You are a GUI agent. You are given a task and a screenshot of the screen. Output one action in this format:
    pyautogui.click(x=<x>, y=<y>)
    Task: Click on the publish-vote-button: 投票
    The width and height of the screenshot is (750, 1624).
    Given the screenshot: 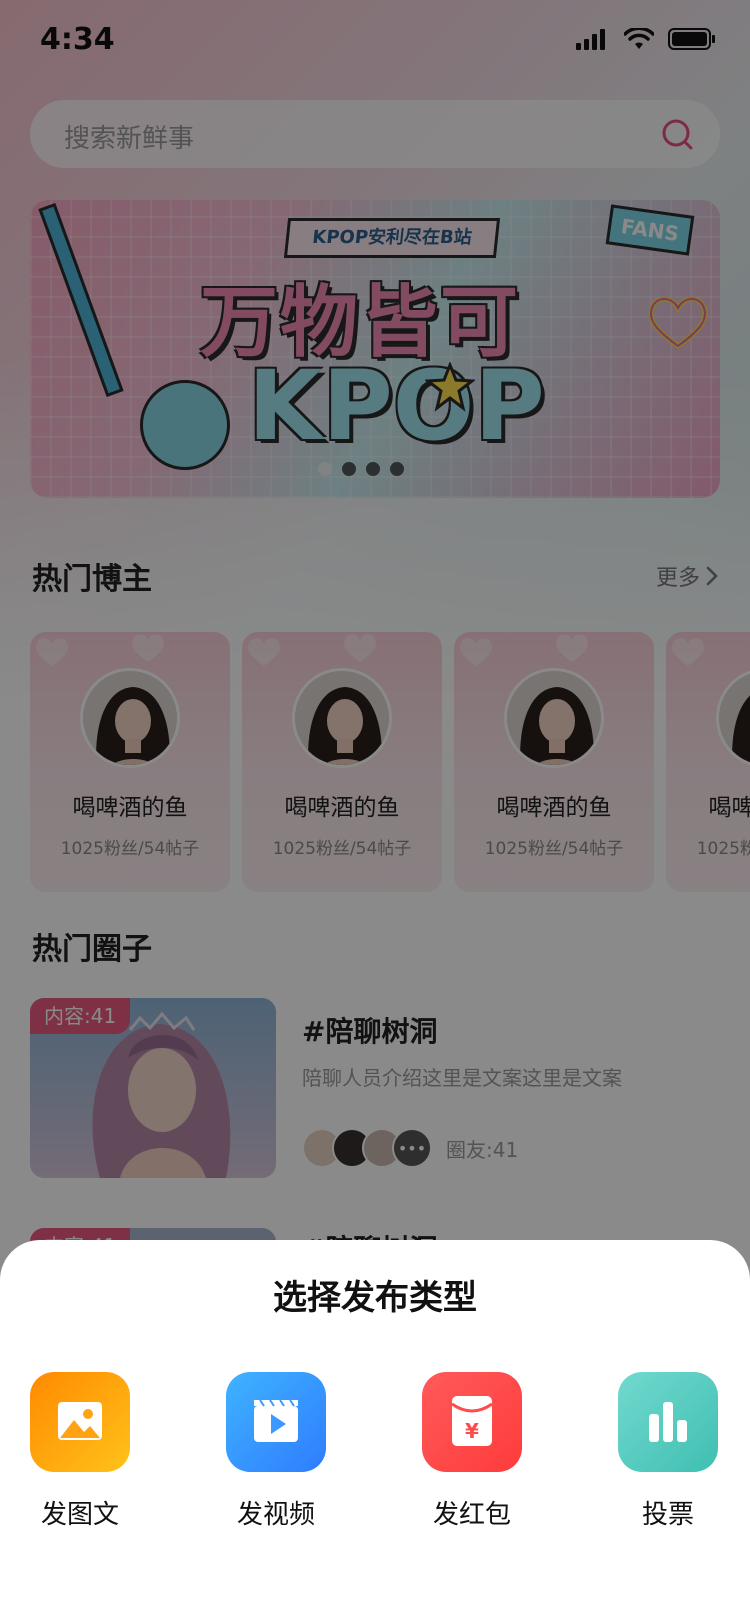 What is the action you would take?
    pyautogui.click(x=668, y=1452)
    